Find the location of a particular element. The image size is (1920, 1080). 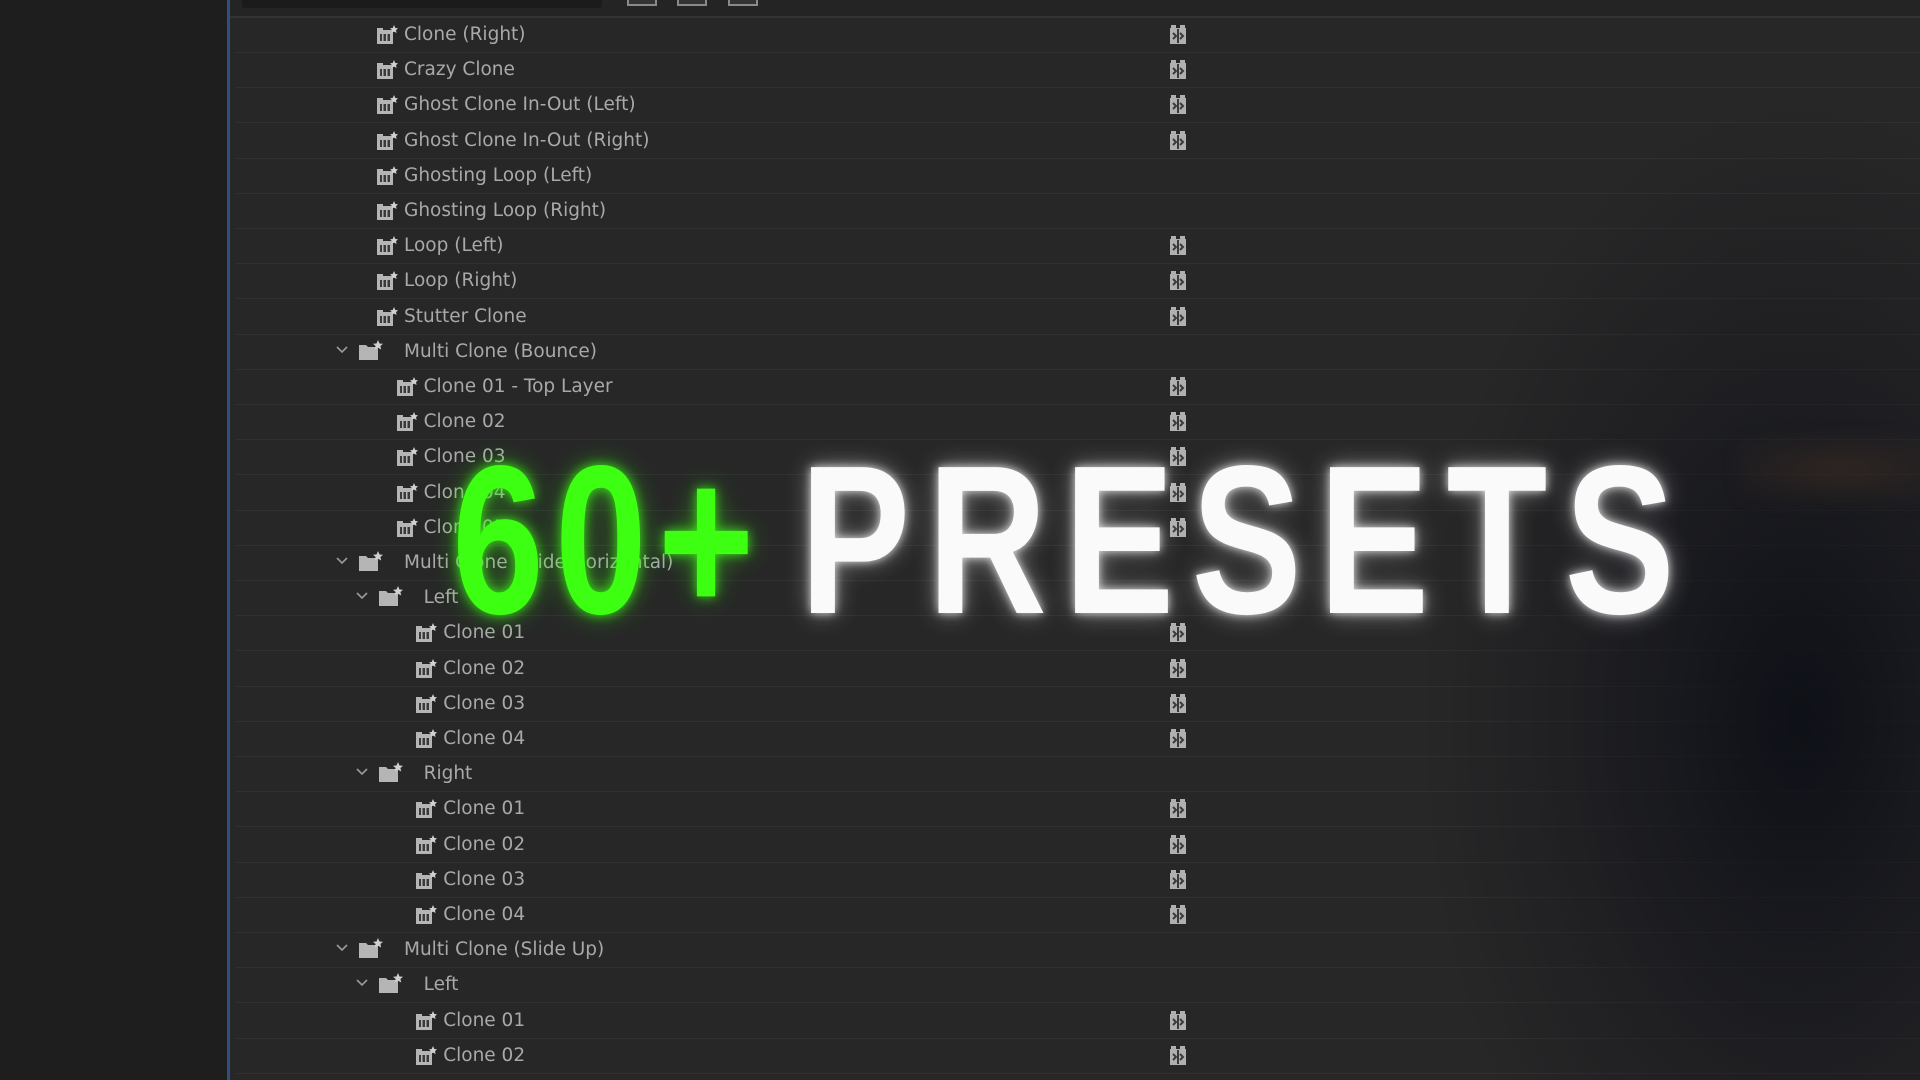

tree-folder: Right is located at coordinates (1078, 774).